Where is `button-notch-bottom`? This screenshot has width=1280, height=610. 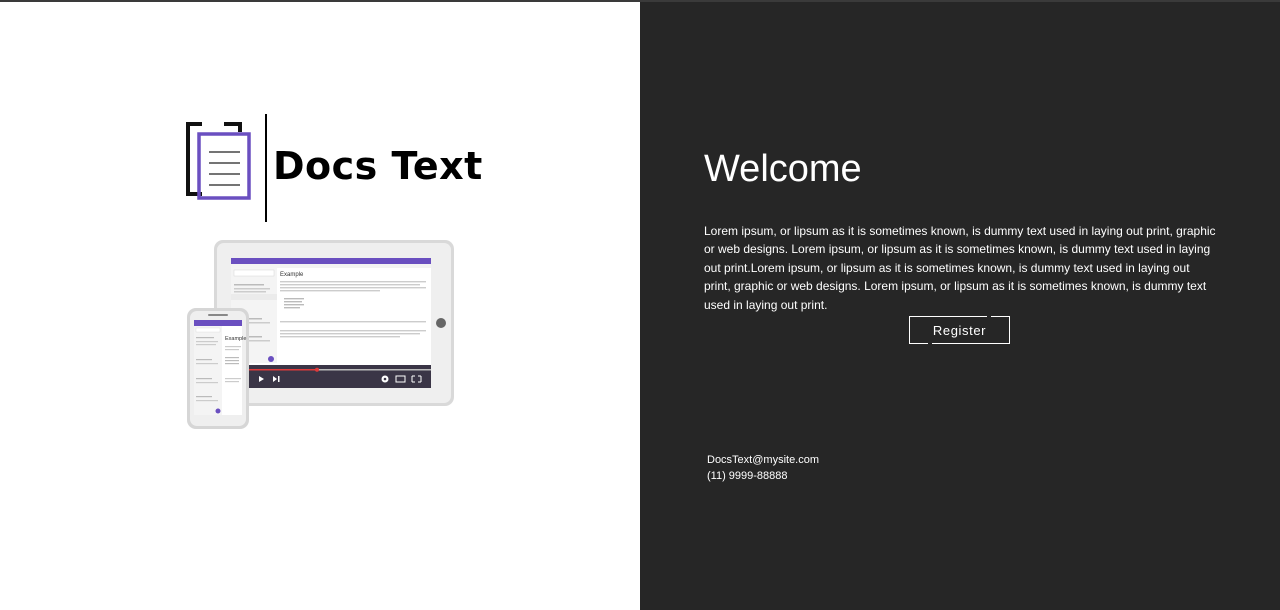 button-notch-bottom is located at coordinates (930, 343).